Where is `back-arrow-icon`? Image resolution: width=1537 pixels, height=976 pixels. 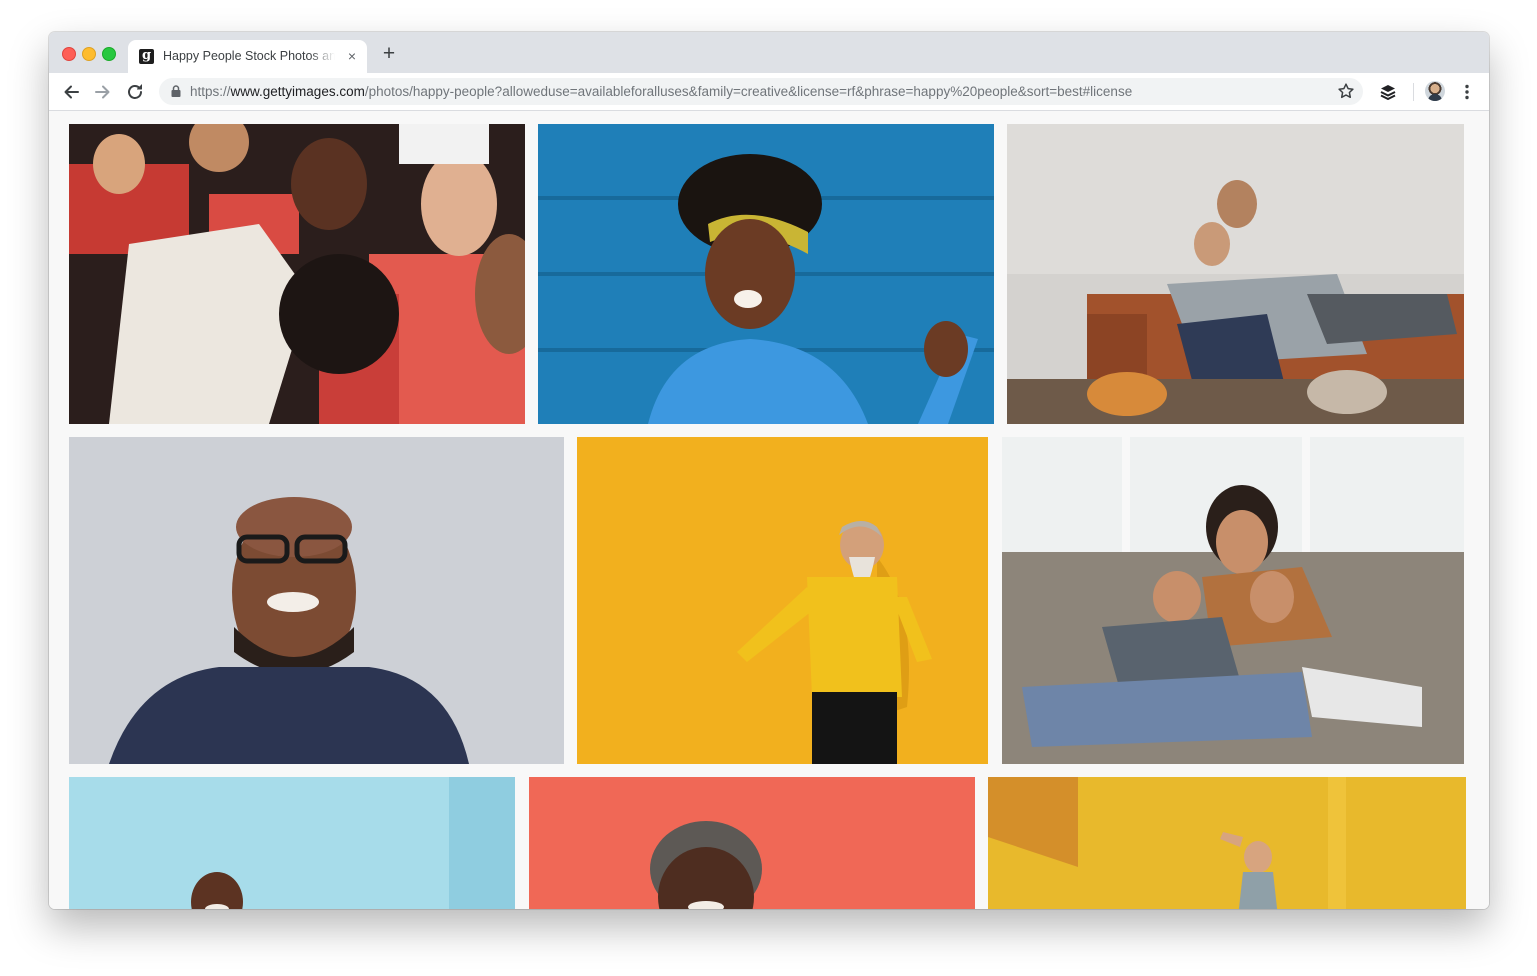 back-arrow-icon is located at coordinates (71, 92).